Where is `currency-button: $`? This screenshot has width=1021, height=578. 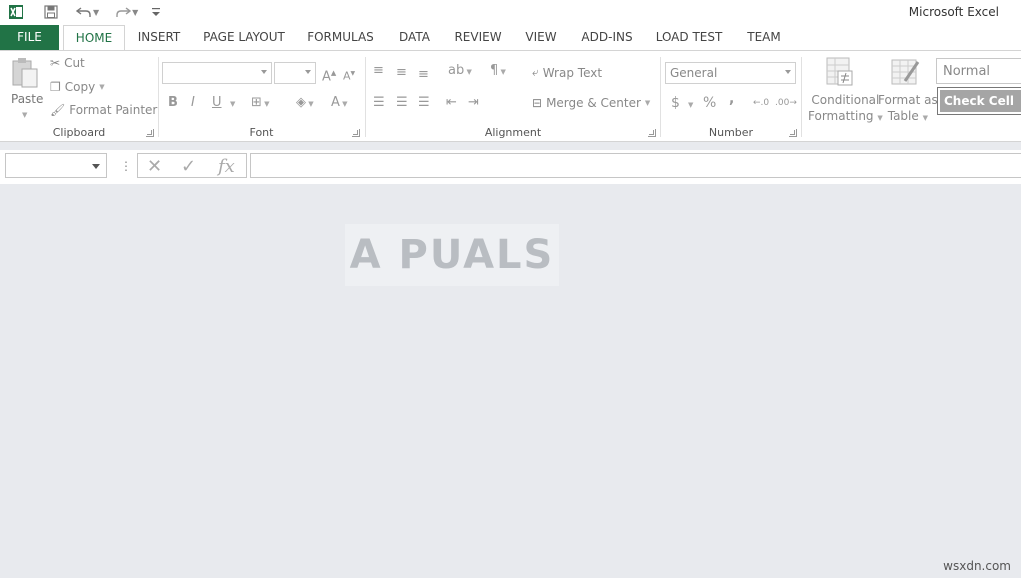
currency-button: $ is located at coordinates (675, 103).